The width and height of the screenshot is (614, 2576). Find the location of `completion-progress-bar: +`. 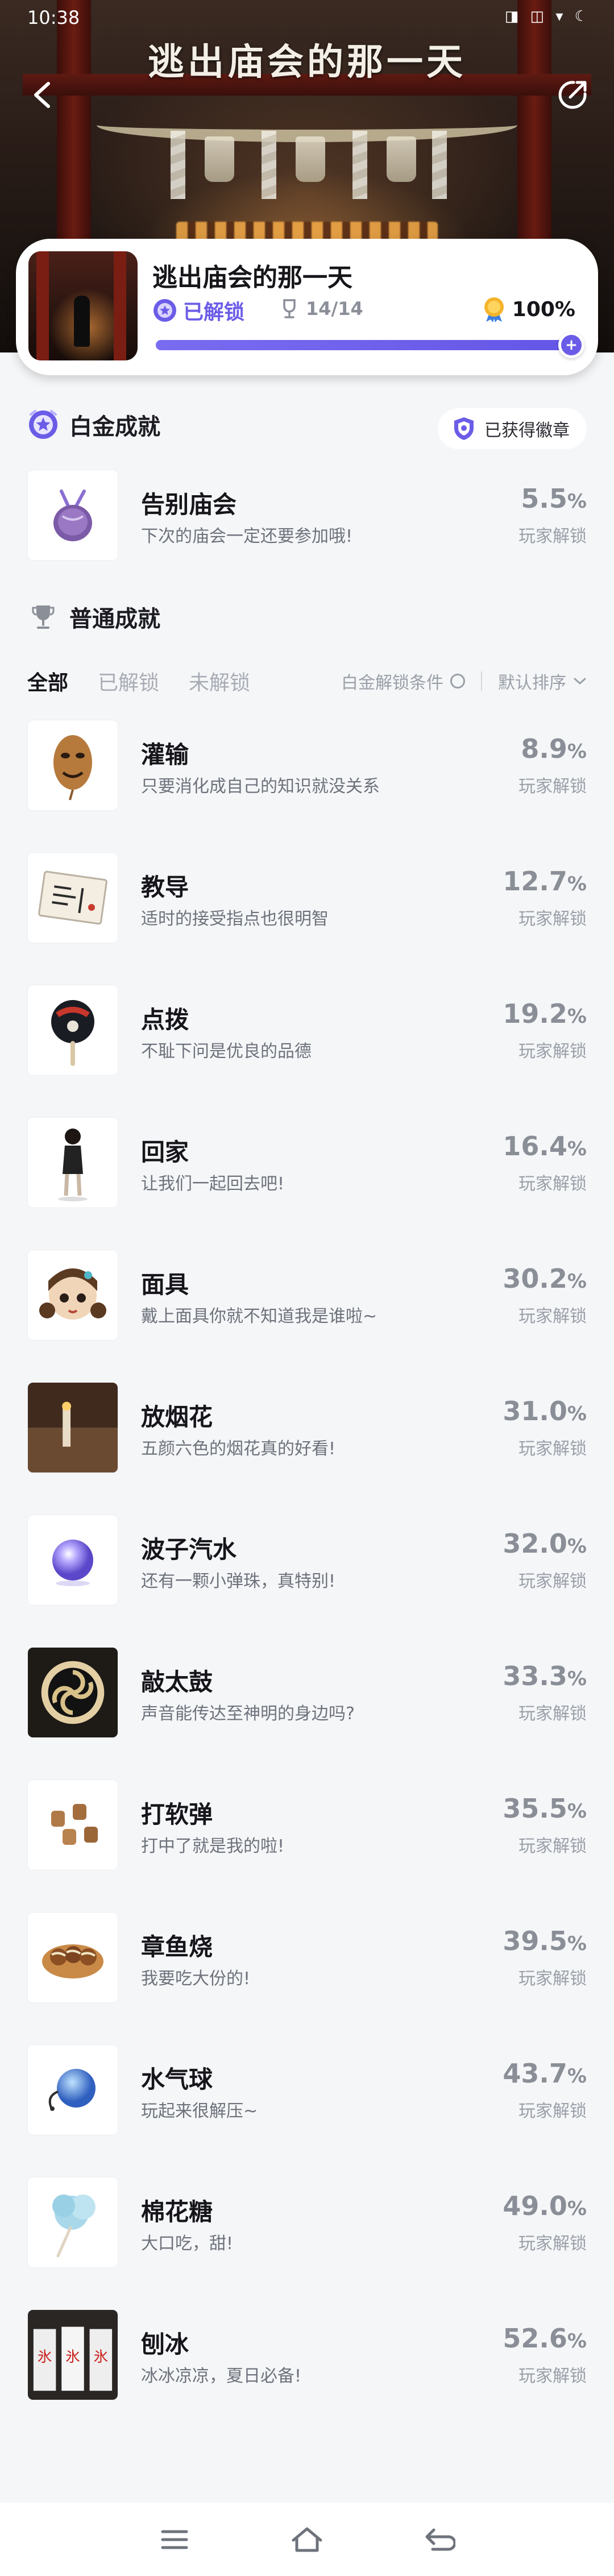

completion-progress-bar: + is located at coordinates (370, 345).